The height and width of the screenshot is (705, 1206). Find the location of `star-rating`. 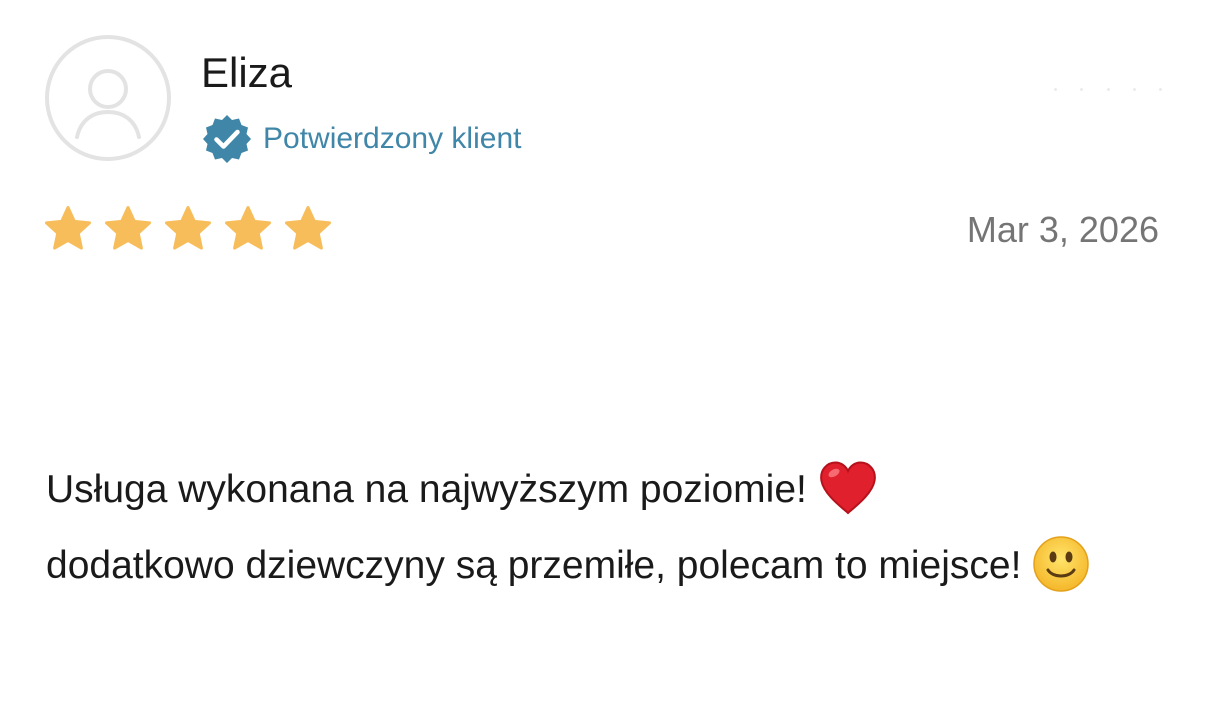

star-rating is located at coordinates (193, 229).